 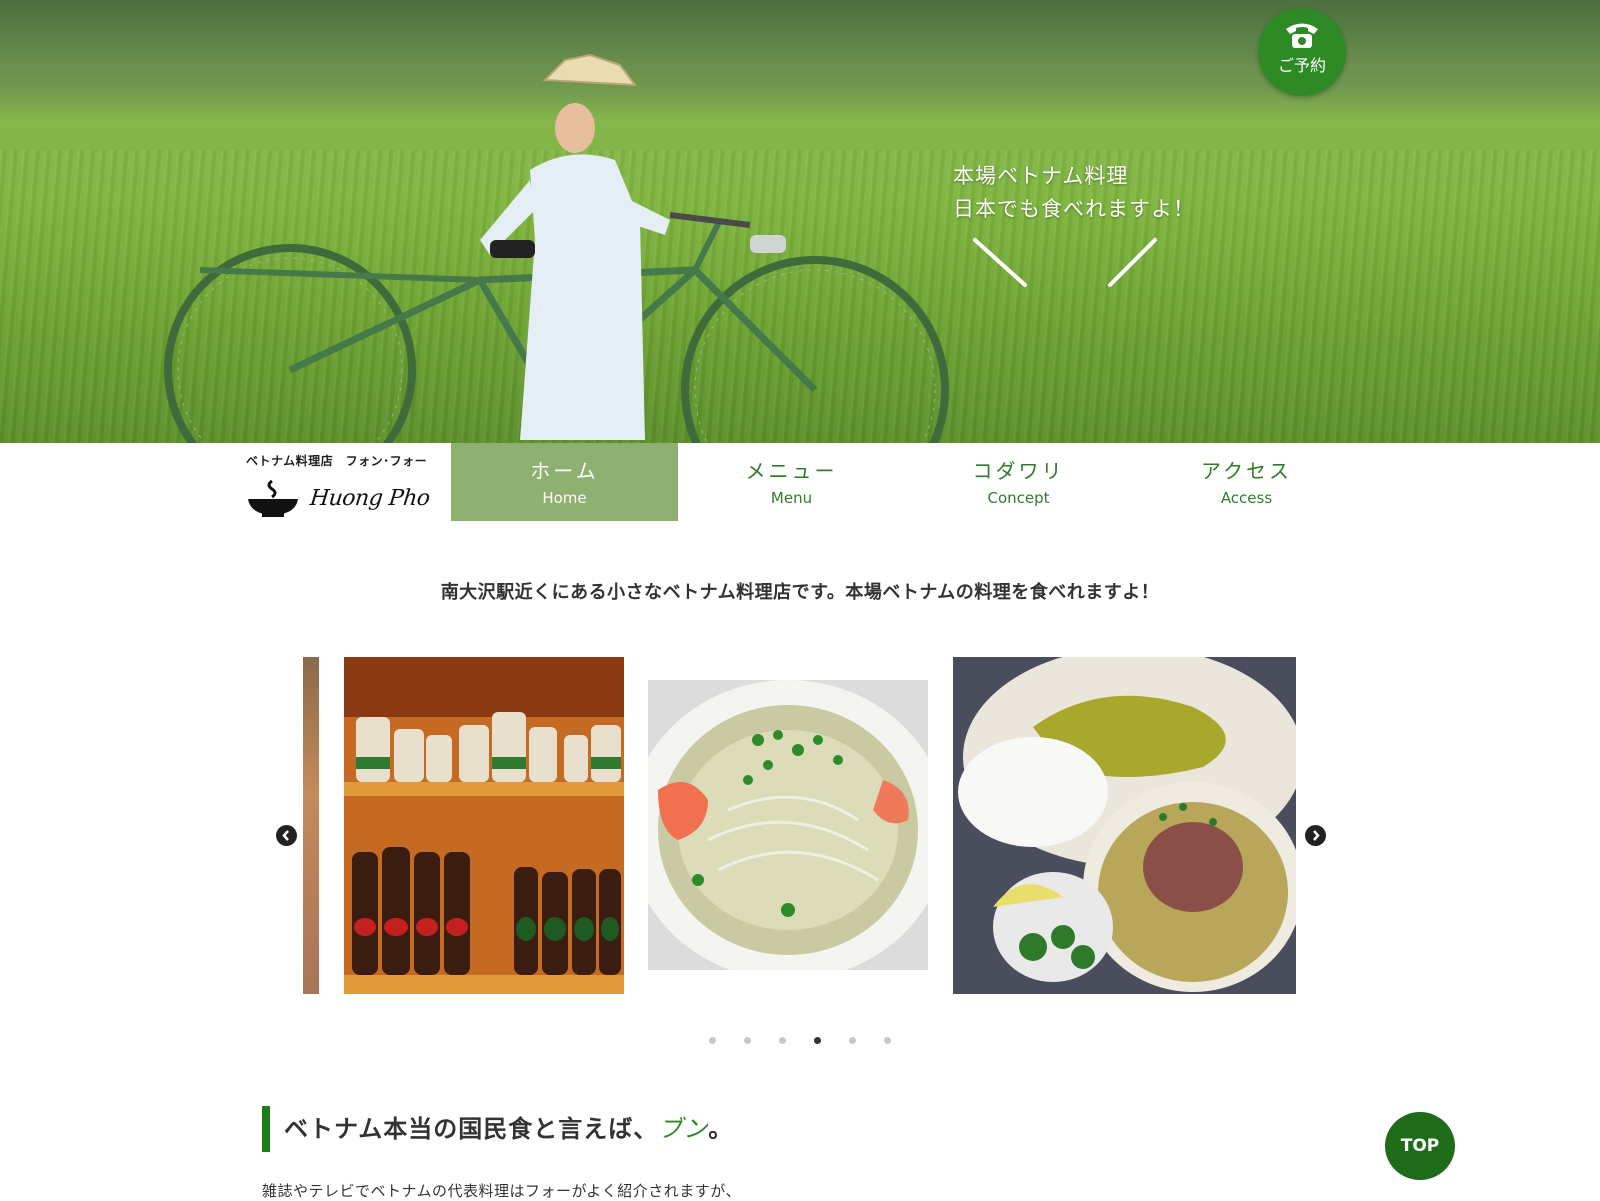 I want to click on section-heading: ベトナム本当の国民食と言えば、ブン。, so click(x=497, y=1129).